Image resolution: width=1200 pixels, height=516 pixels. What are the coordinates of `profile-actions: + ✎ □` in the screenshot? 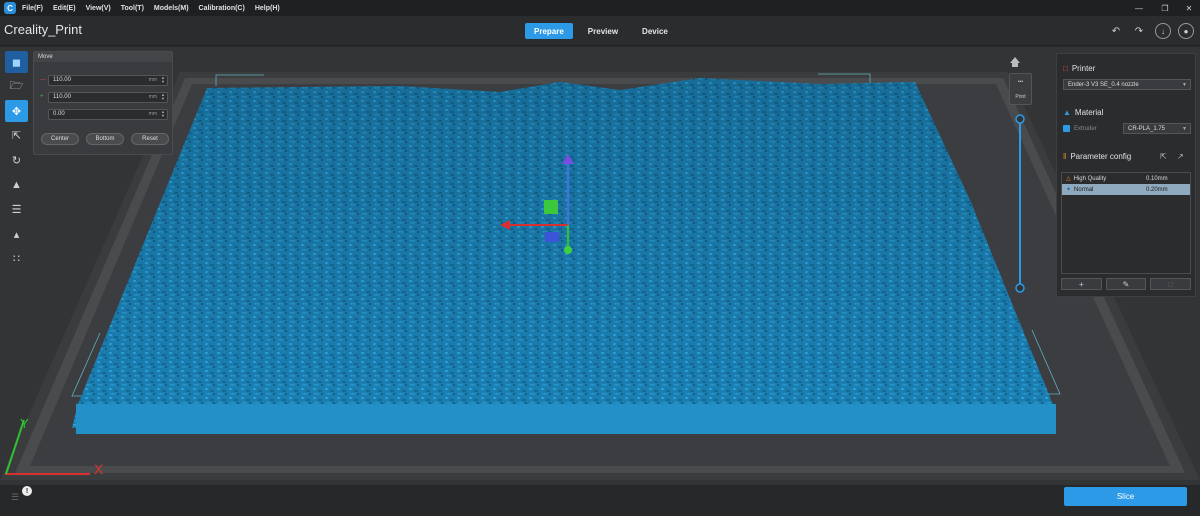 It's located at (1126, 284).